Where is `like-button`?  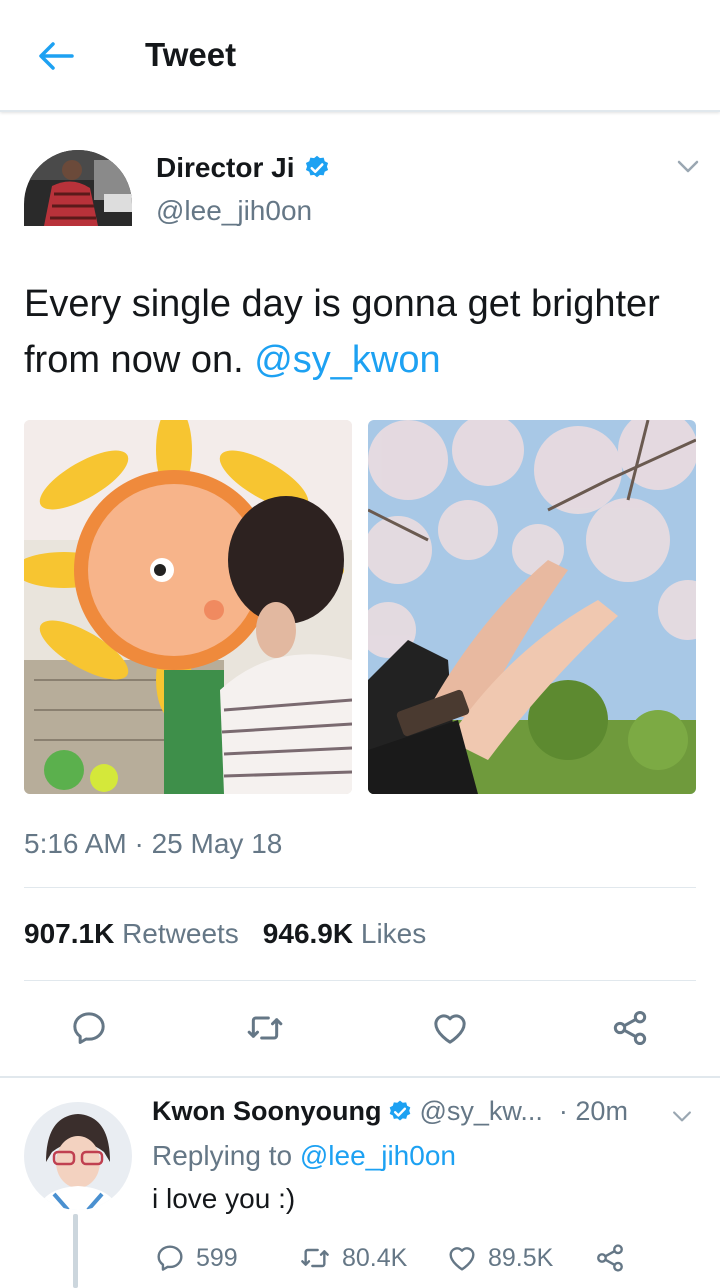 like-button is located at coordinates (450, 1028).